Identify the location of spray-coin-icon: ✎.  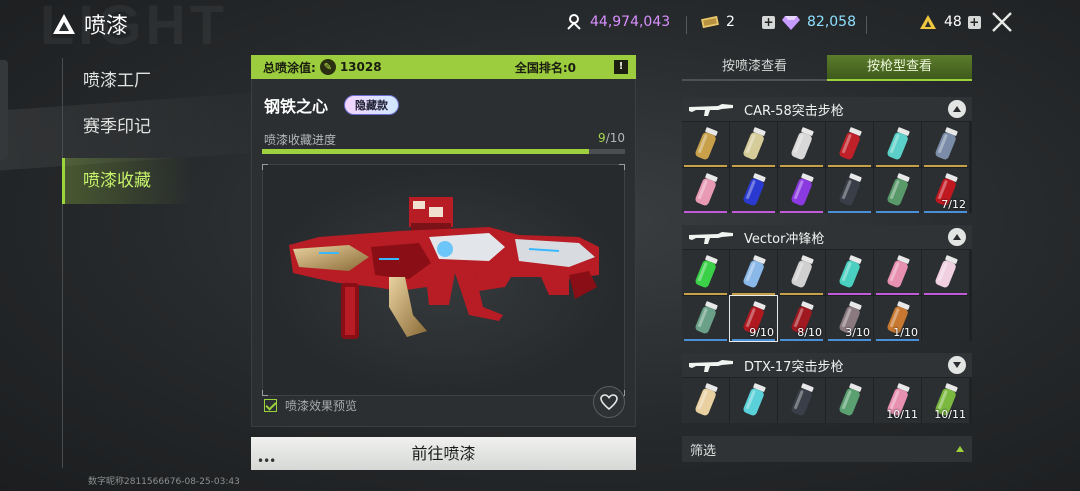
(327, 67).